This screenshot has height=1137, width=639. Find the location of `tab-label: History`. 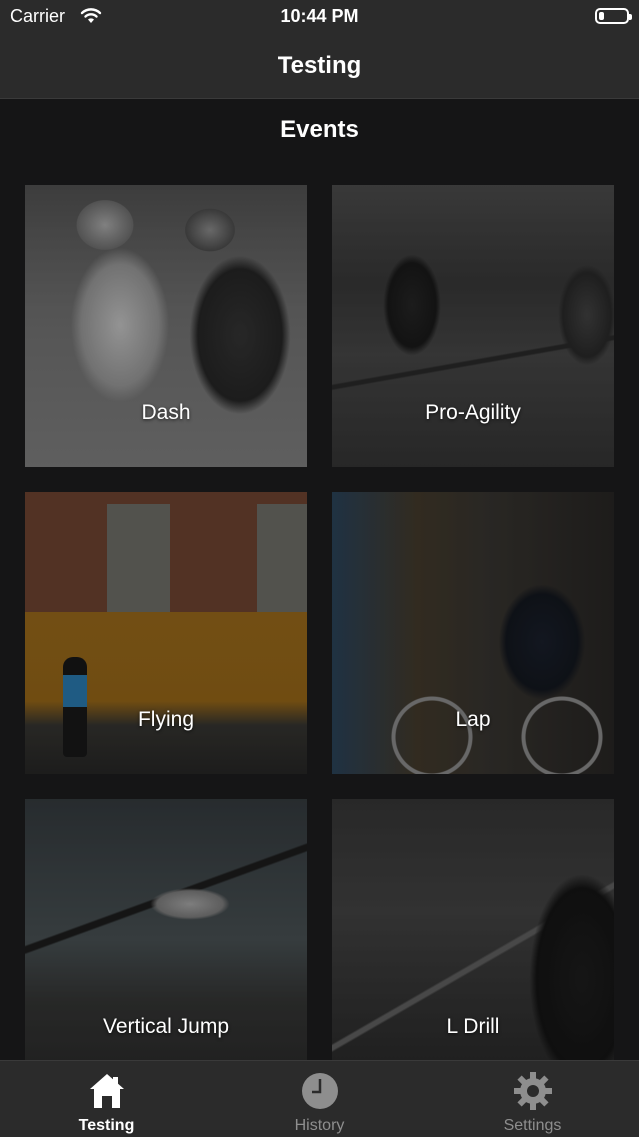

tab-label: History is located at coordinates (319, 1125).